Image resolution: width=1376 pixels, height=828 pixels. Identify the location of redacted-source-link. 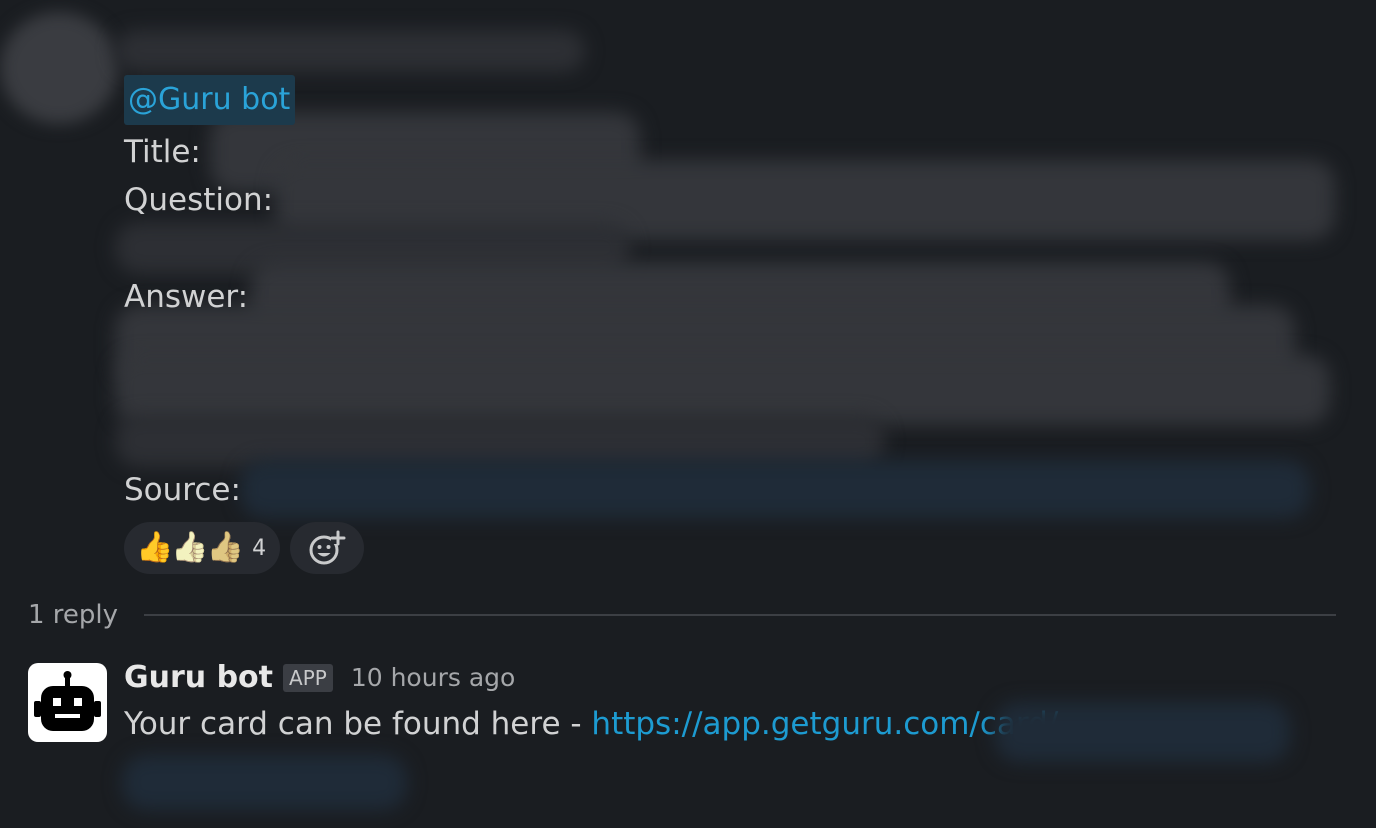
(775, 489).